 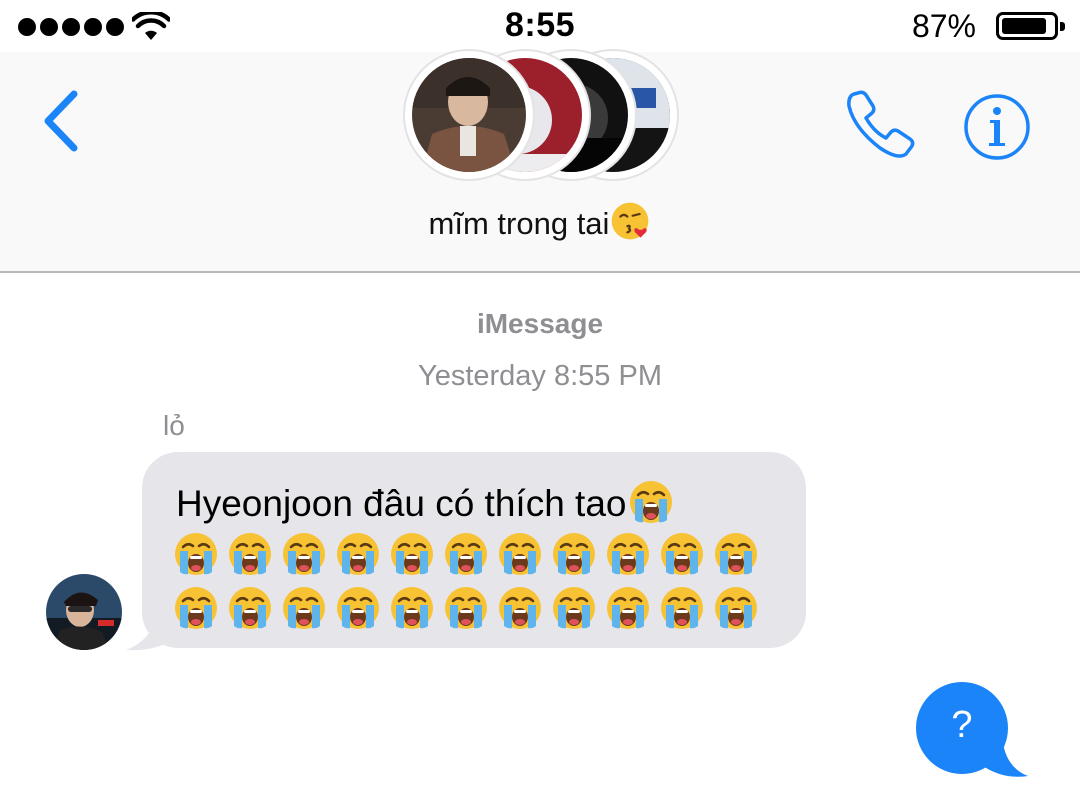 I want to click on status-bar: 8:55 87%, so click(x=540, y=26).